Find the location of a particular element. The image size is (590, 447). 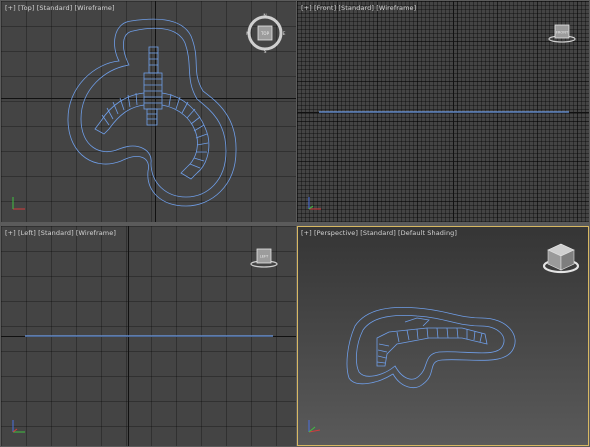

viewport-label-front: [+] [Front] [Standard] [Wireframe] is located at coordinates (358, 8).